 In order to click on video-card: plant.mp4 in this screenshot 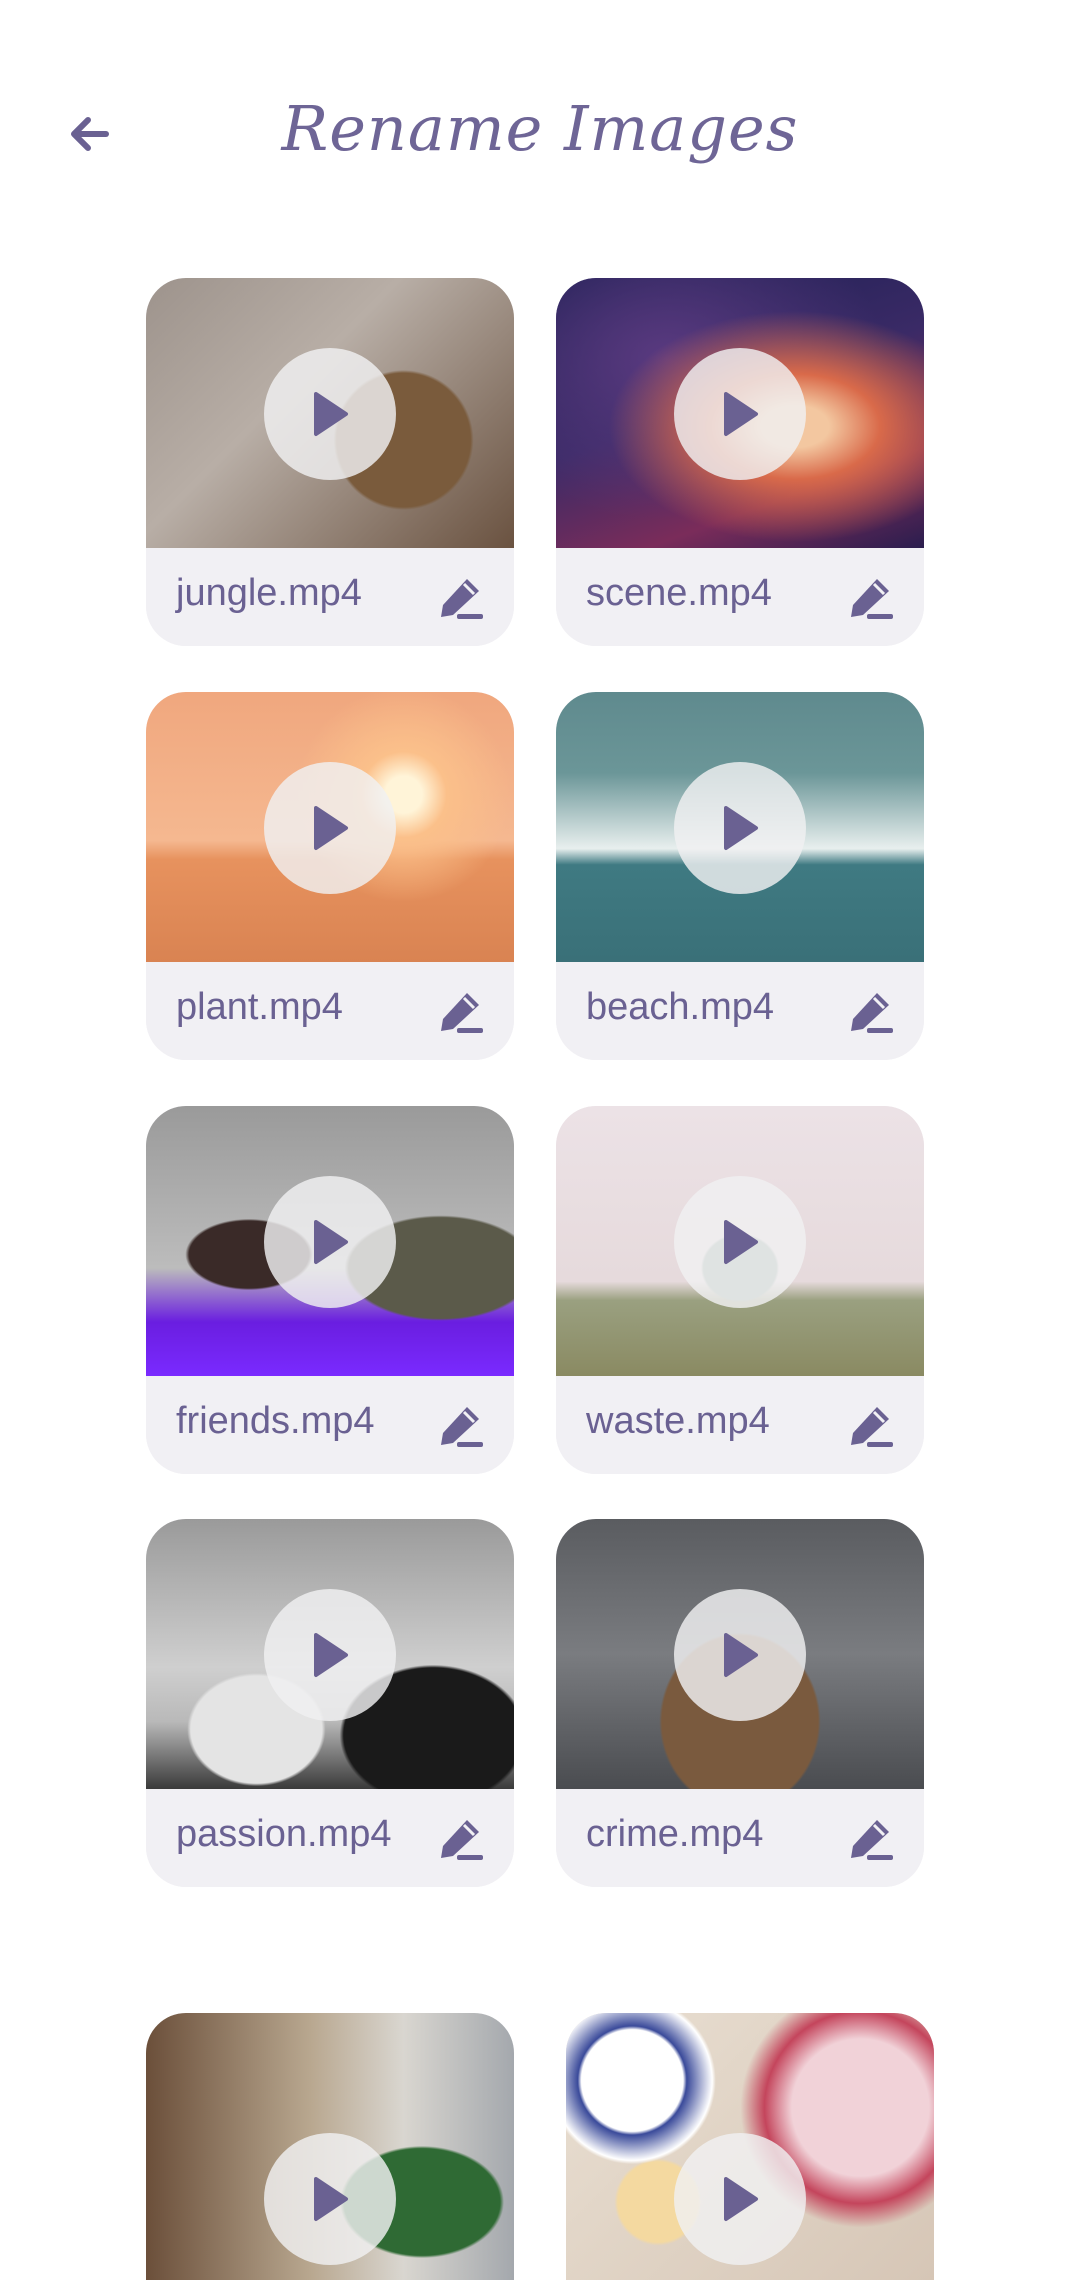, I will do `click(330, 876)`.